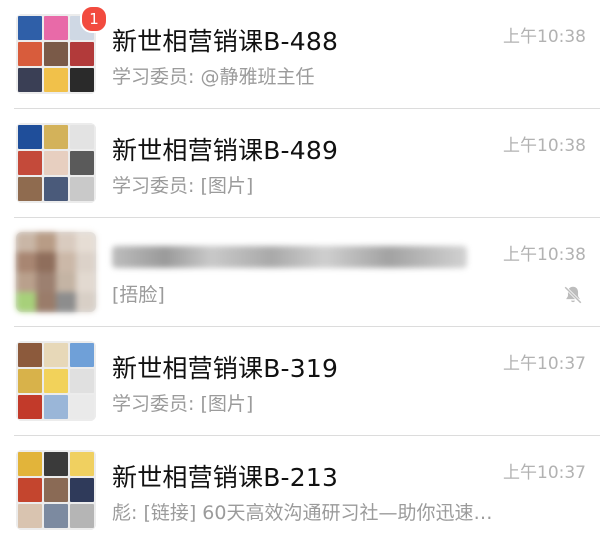 This screenshot has height=545, width=600. I want to click on chat-title: 新世相营销课B-319, so click(225, 368).